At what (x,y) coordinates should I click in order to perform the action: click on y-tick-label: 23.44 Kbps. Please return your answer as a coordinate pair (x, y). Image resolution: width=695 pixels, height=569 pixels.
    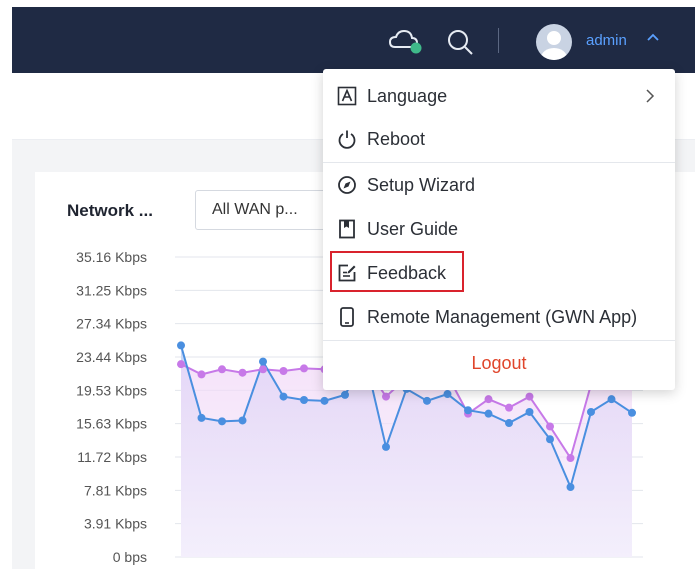
    Looking at the image, I should click on (111, 357).